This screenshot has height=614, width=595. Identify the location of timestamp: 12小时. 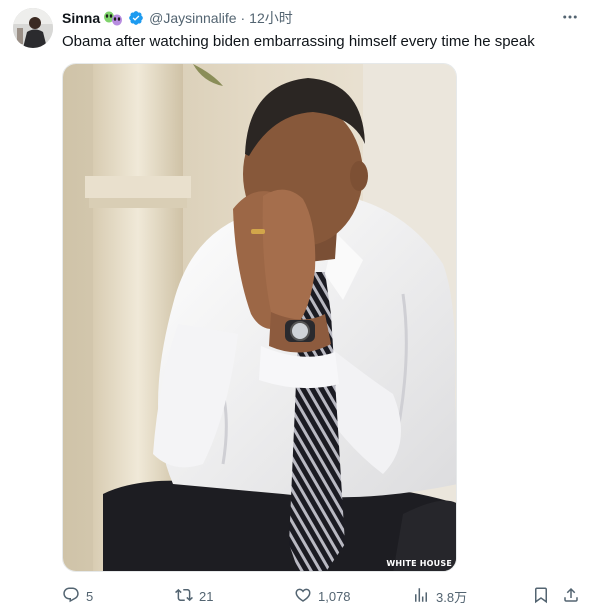
(271, 18).